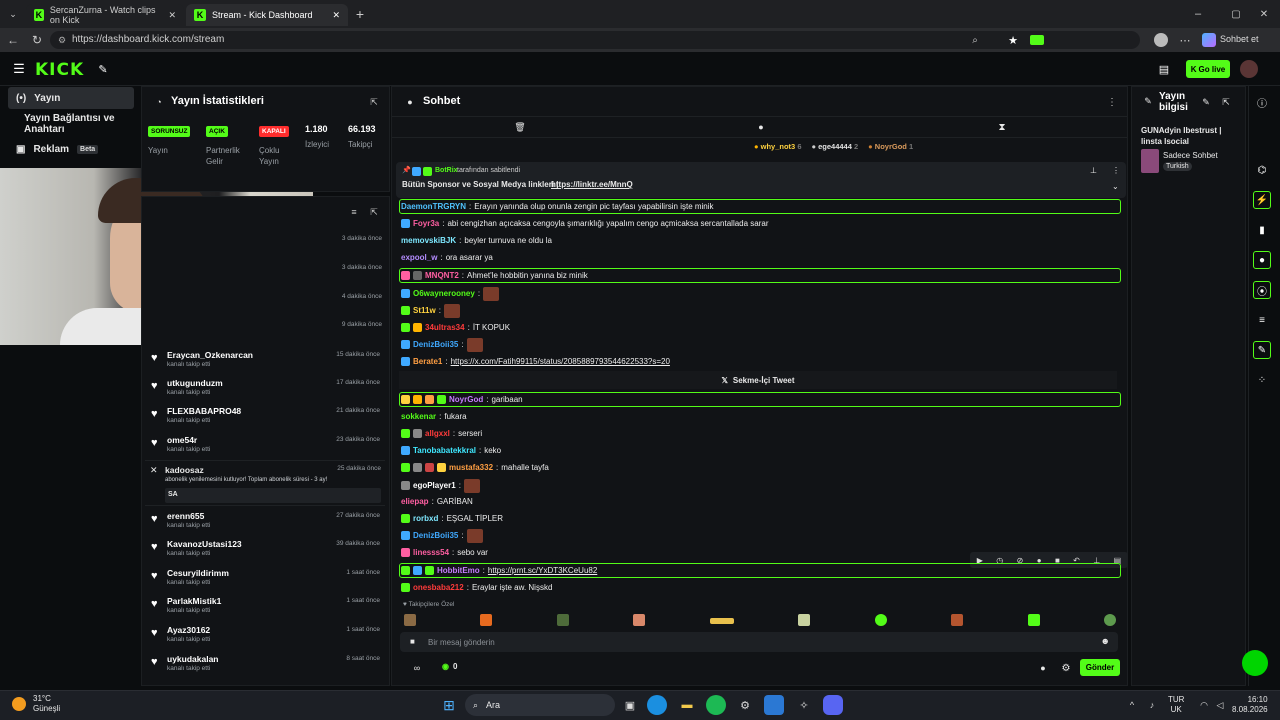 The width and height of the screenshot is (1280, 720). What do you see at coordinates (19, 68) in the screenshot?
I see `menu-icon: ☰` at bounding box center [19, 68].